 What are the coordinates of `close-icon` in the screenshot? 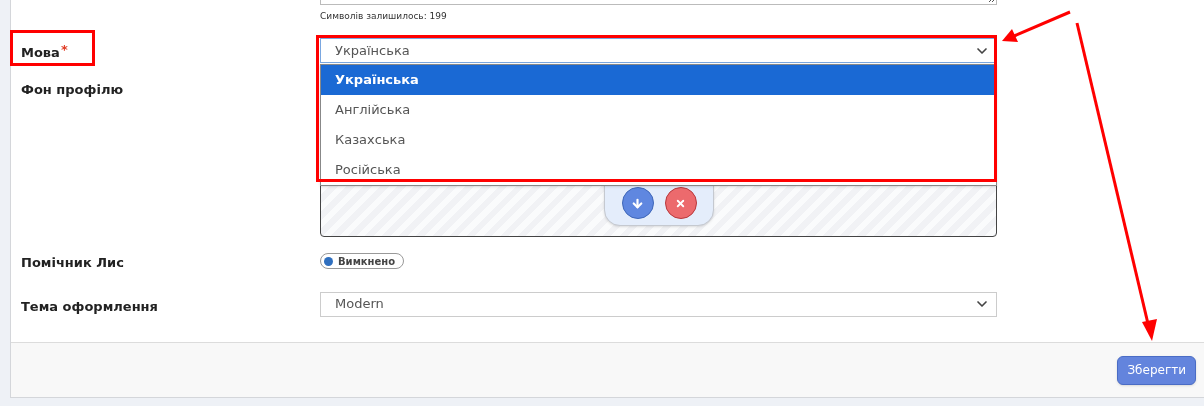 It's located at (680, 203).